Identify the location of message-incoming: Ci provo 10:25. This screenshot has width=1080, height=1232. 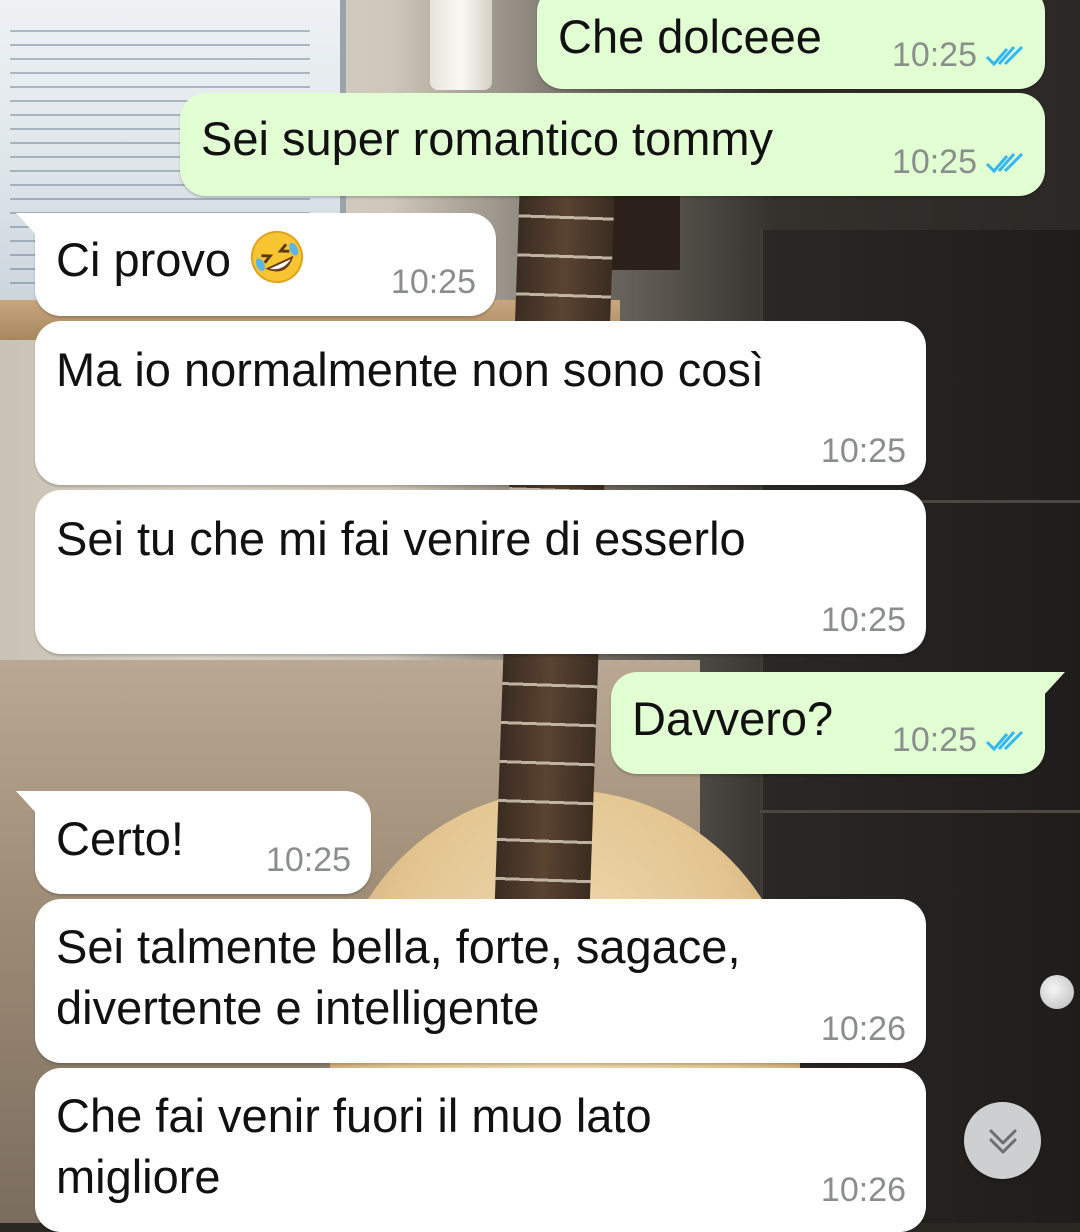
(265, 264).